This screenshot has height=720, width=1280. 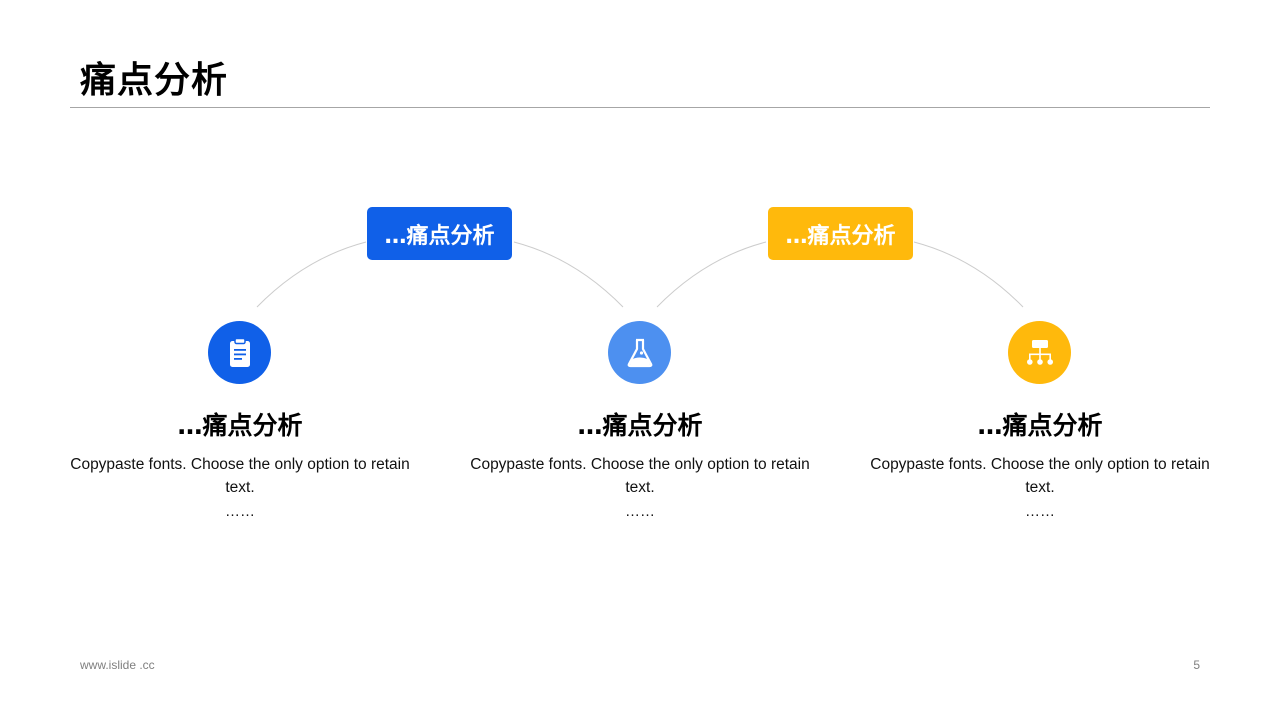 I want to click on page-number: 5, so click(x=1196, y=665).